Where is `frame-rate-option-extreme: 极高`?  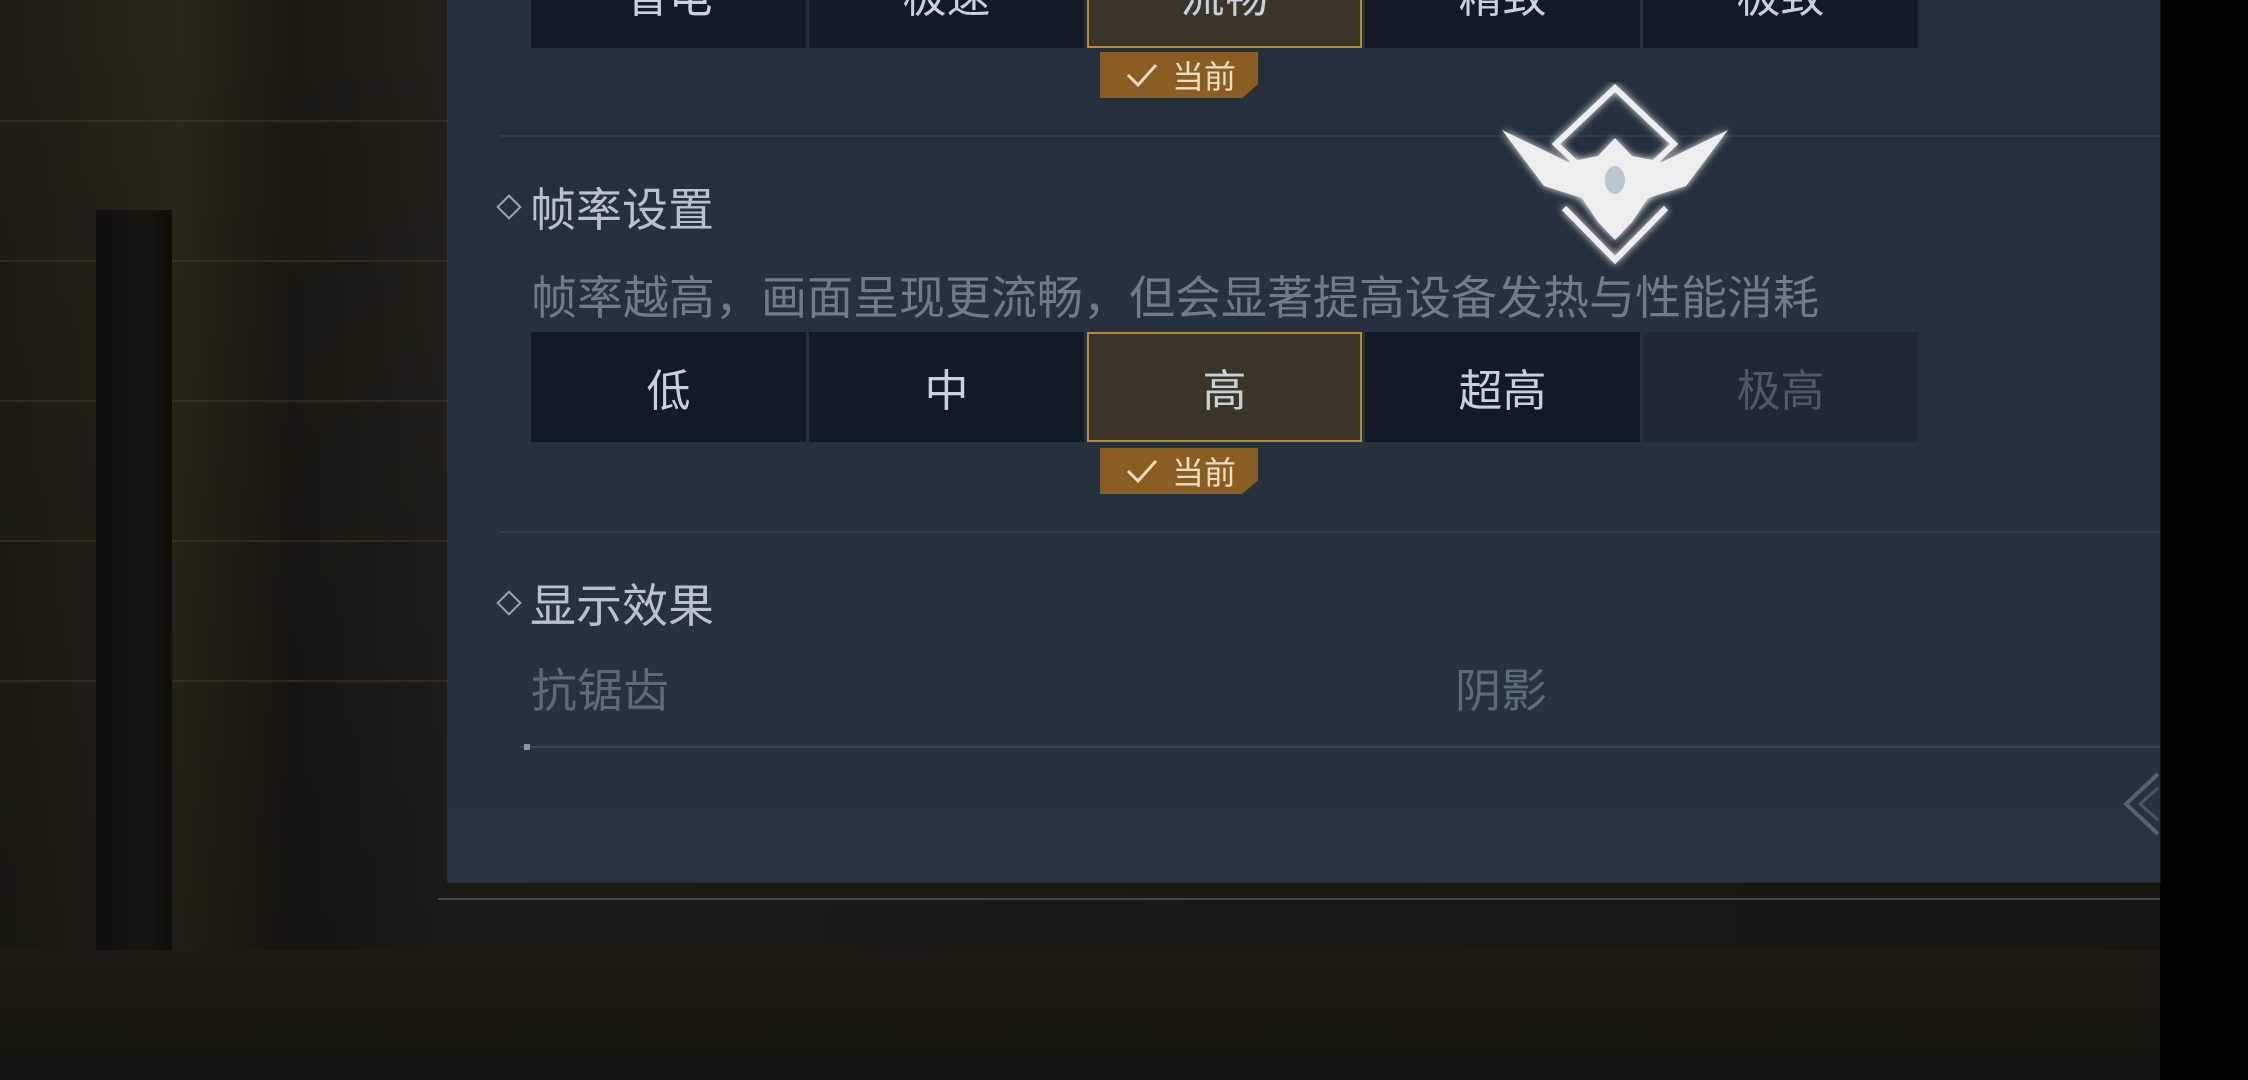
frame-rate-option-extreme: 极高 is located at coordinates (1780, 387).